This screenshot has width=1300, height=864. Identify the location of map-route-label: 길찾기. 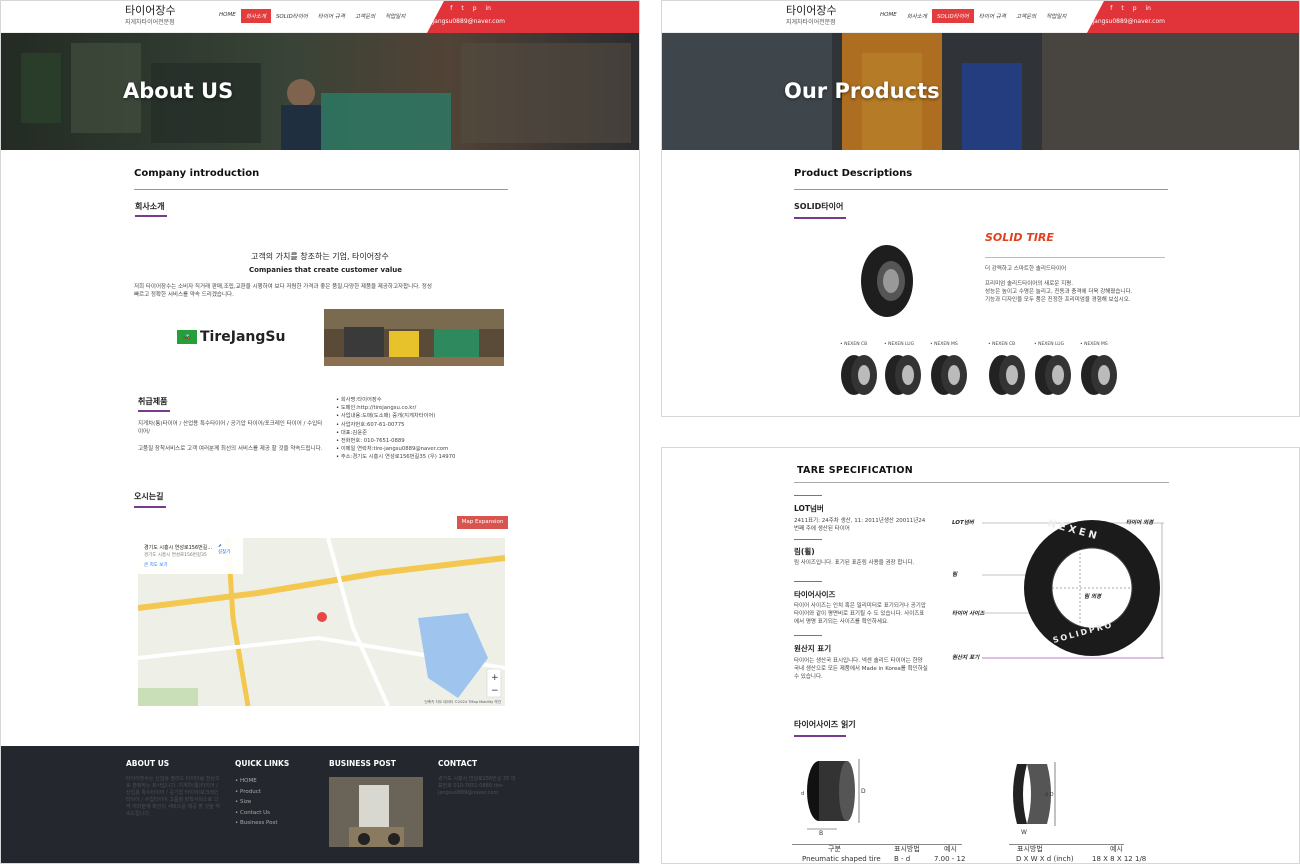
(224, 552).